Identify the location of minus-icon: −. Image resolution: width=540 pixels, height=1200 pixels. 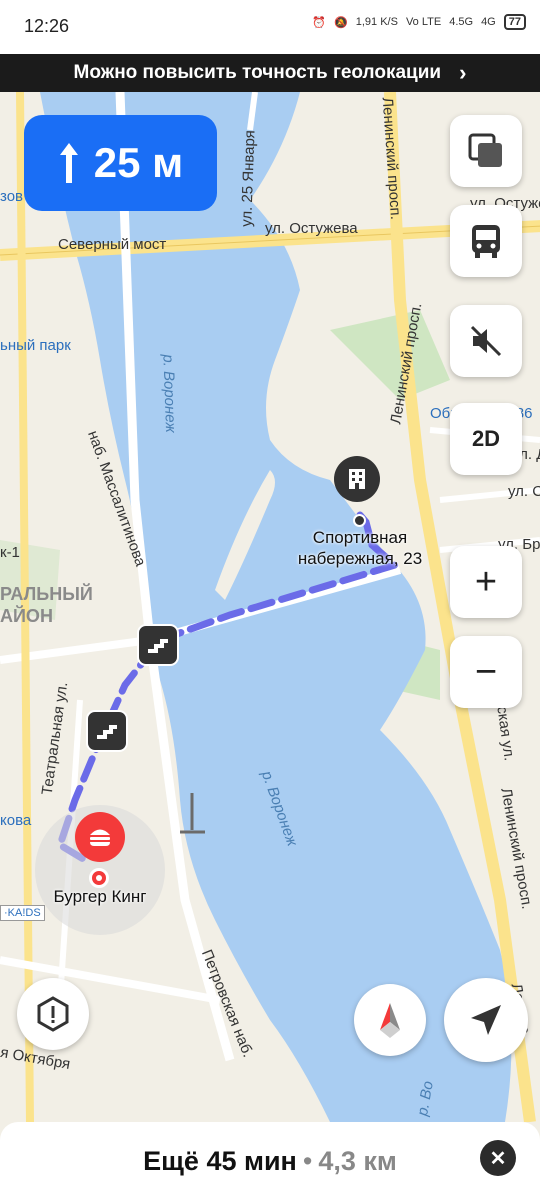
(486, 671).